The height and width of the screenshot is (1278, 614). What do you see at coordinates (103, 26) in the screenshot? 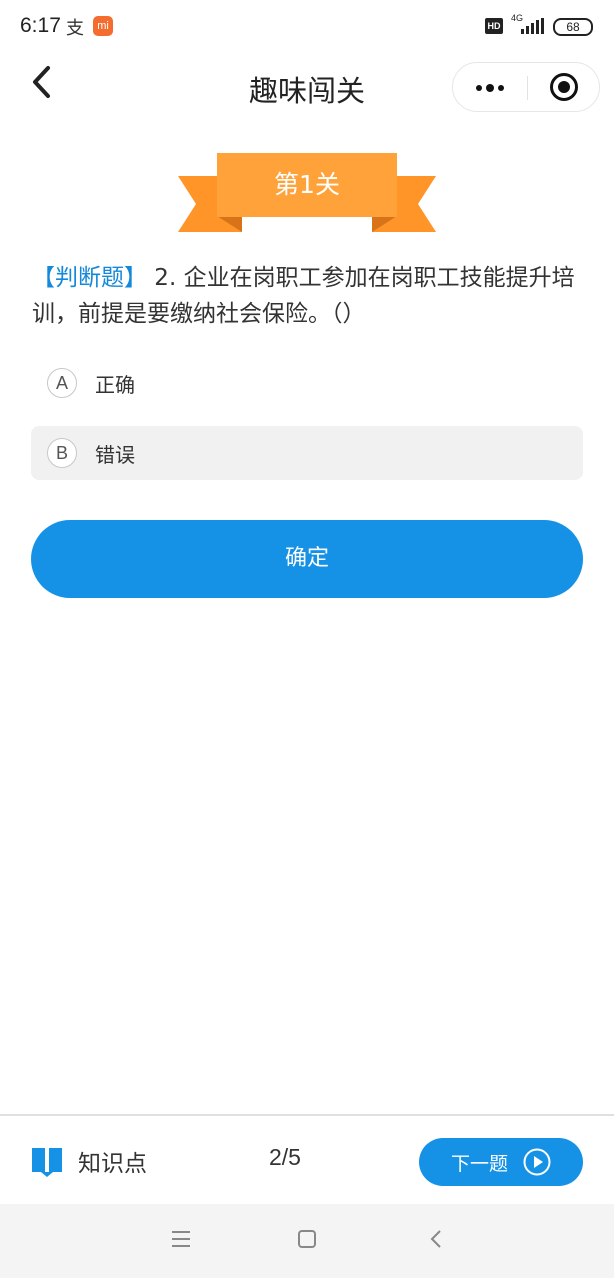
I see `mi-icon: mi` at bounding box center [103, 26].